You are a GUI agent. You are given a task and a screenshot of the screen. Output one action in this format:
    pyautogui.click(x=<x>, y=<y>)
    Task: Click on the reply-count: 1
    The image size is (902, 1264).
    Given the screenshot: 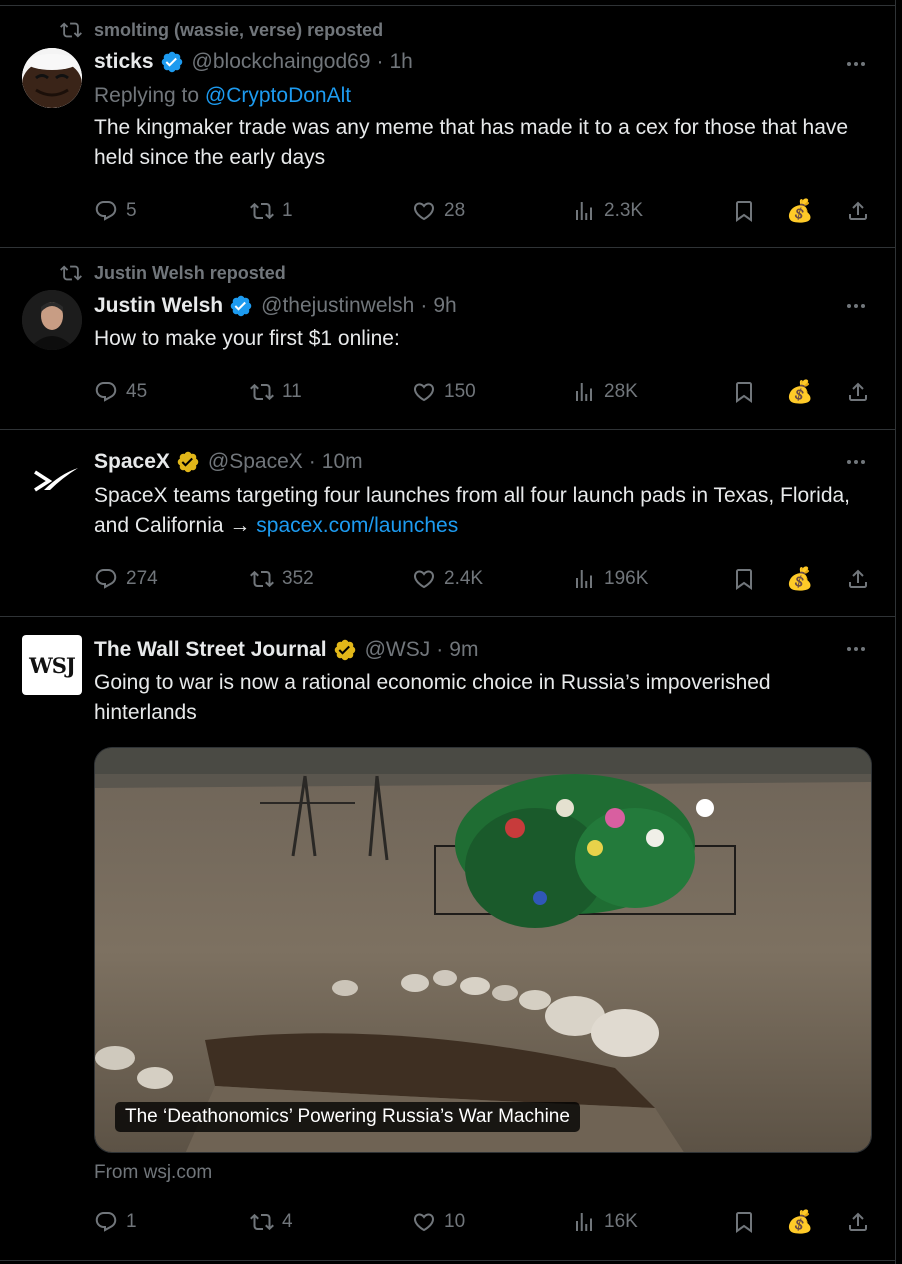 What is the action you would take?
    pyautogui.click(x=131, y=1221)
    